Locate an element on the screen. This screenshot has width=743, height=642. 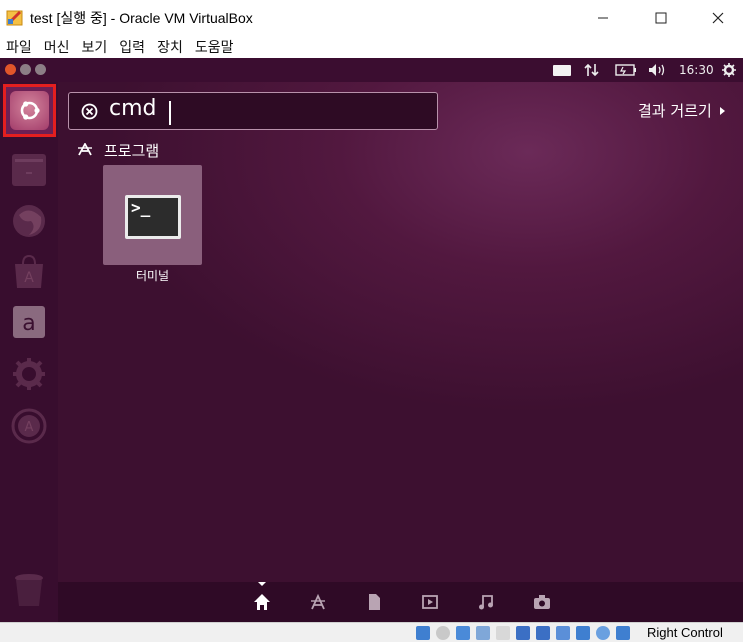
updates-icon: A is located at coordinates (29, 426).